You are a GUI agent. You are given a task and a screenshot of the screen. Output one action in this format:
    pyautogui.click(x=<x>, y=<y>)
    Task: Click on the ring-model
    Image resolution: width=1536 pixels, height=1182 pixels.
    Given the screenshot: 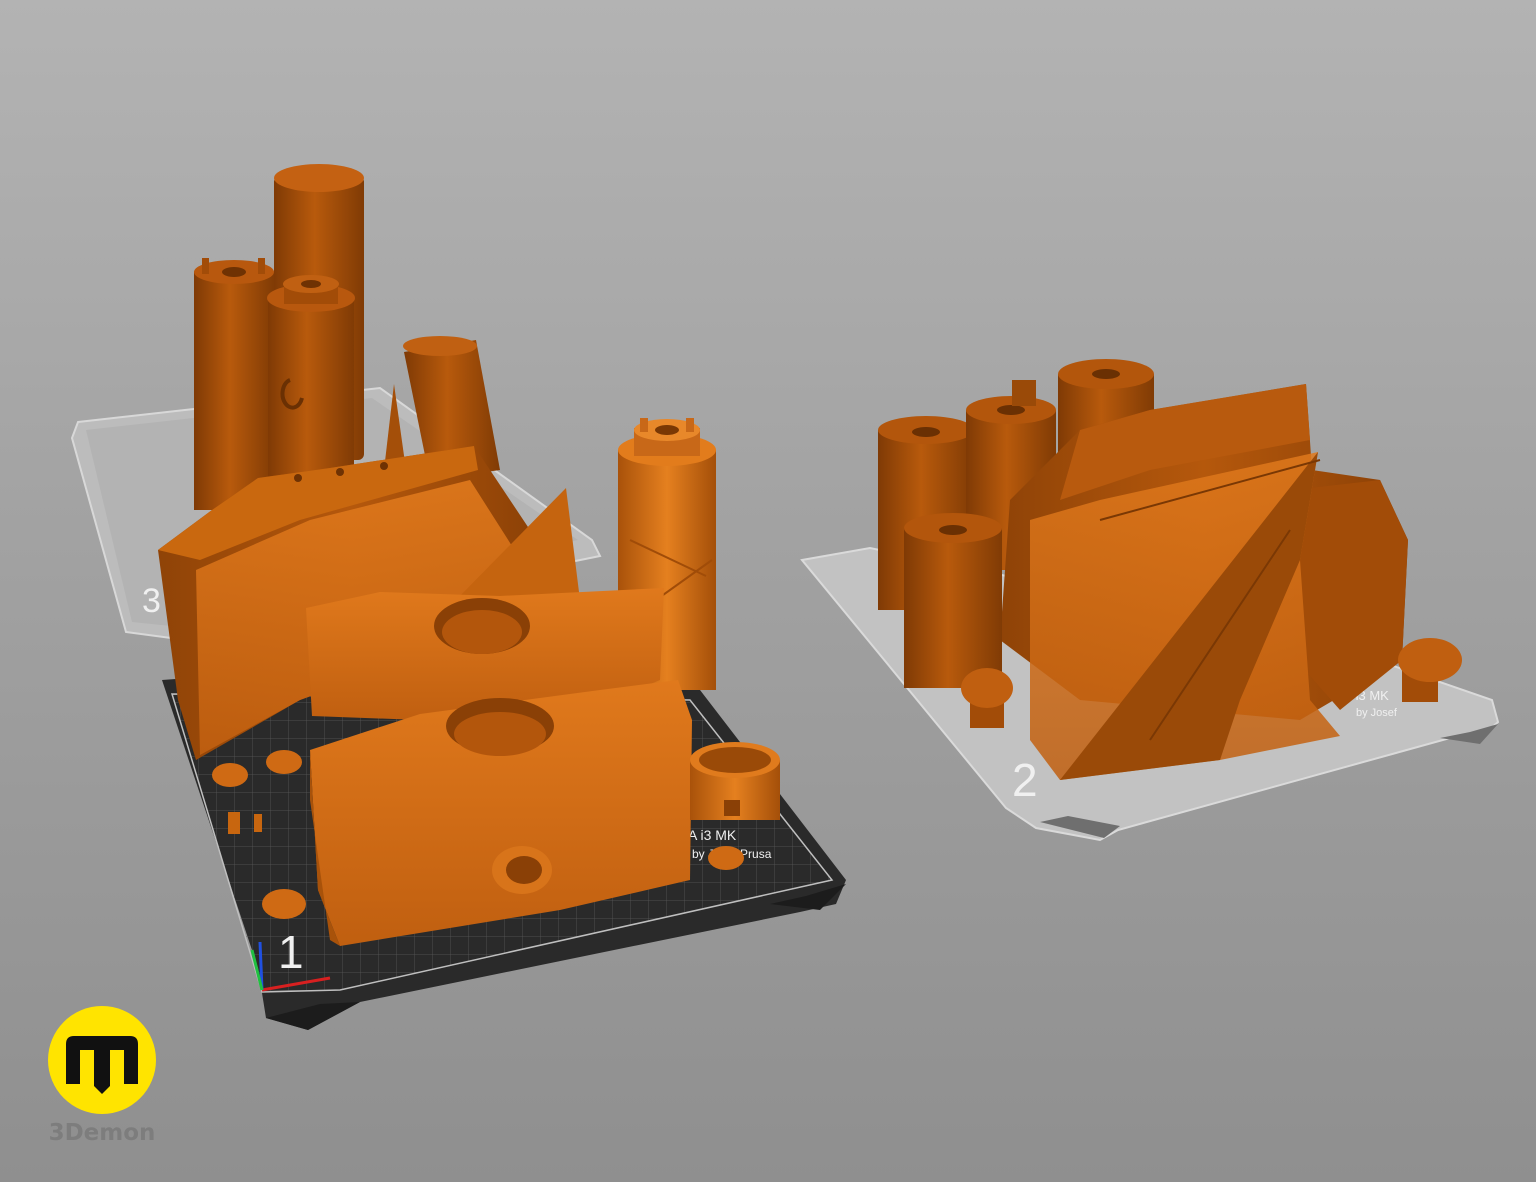 What is the action you would take?
    pyautogui.click(x=735, y=781)
    